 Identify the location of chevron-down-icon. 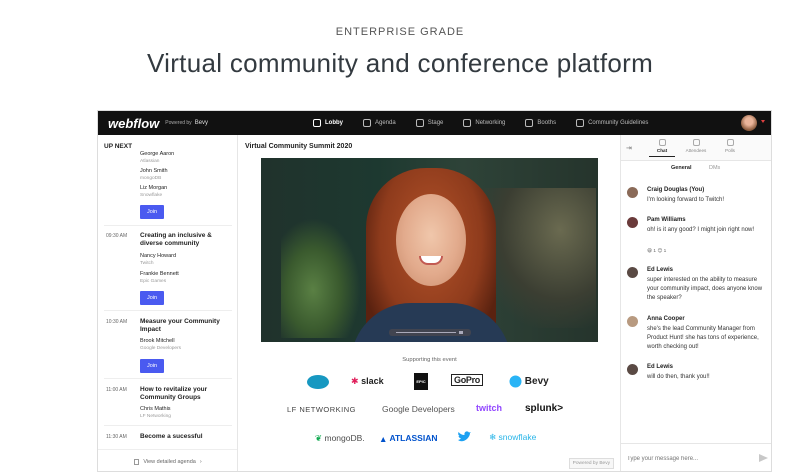
(763, 121).